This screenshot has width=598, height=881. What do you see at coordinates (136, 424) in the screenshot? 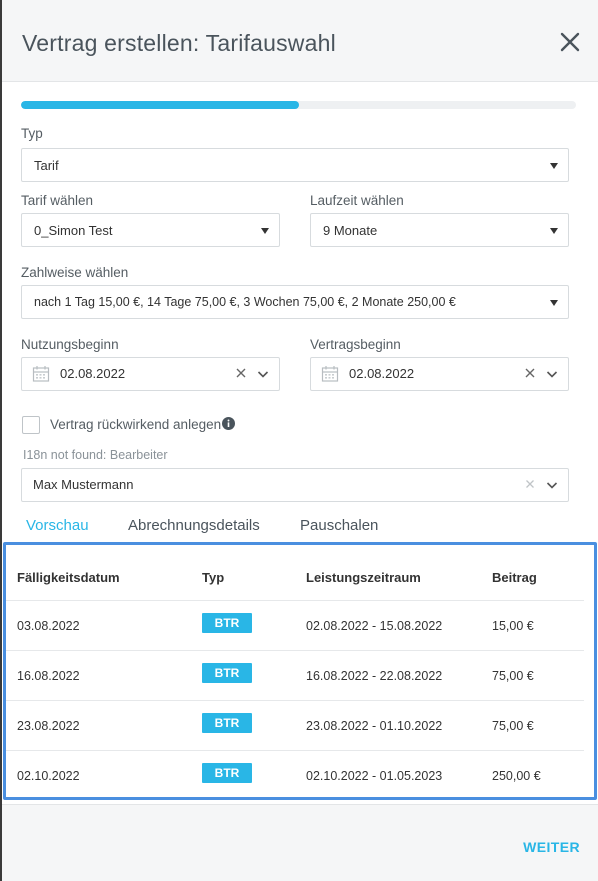
I see `rueckwirkend-label: Vertrag rückwirkend anlegen` at bounding box center [136, 424].